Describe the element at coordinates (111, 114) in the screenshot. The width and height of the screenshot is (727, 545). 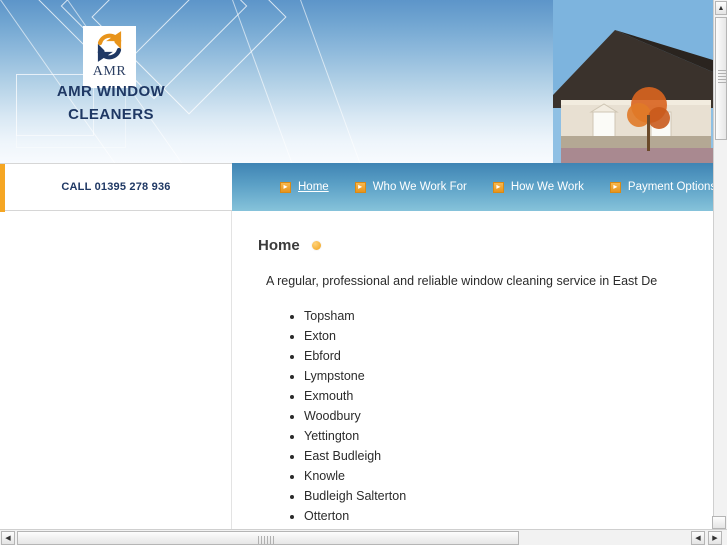
I see `brand-line-2: CLEANERS` at that location.